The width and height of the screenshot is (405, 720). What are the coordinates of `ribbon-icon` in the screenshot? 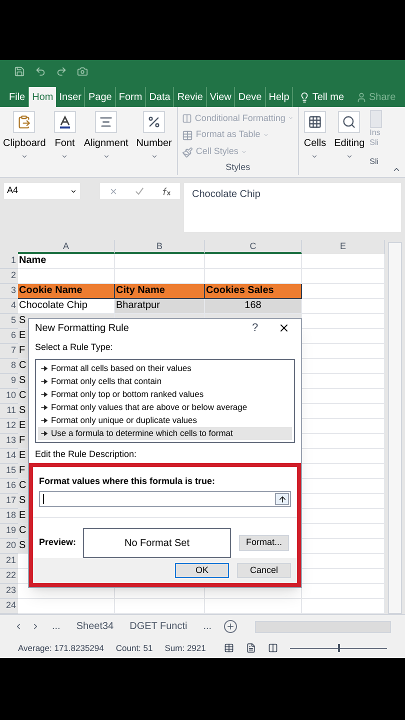 It's located at (376, 119).